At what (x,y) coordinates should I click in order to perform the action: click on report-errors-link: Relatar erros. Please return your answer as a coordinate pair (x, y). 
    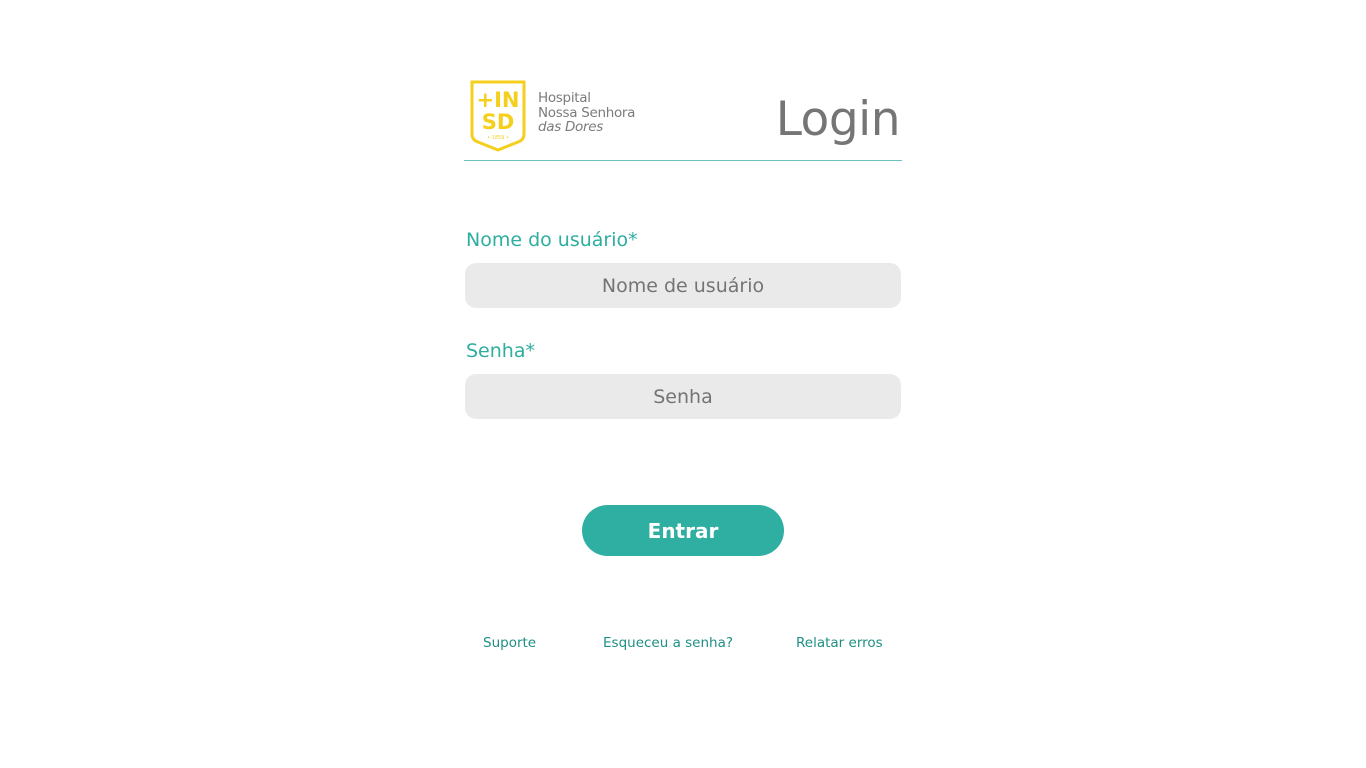
    Looking at the image, I should click on (839, 643).